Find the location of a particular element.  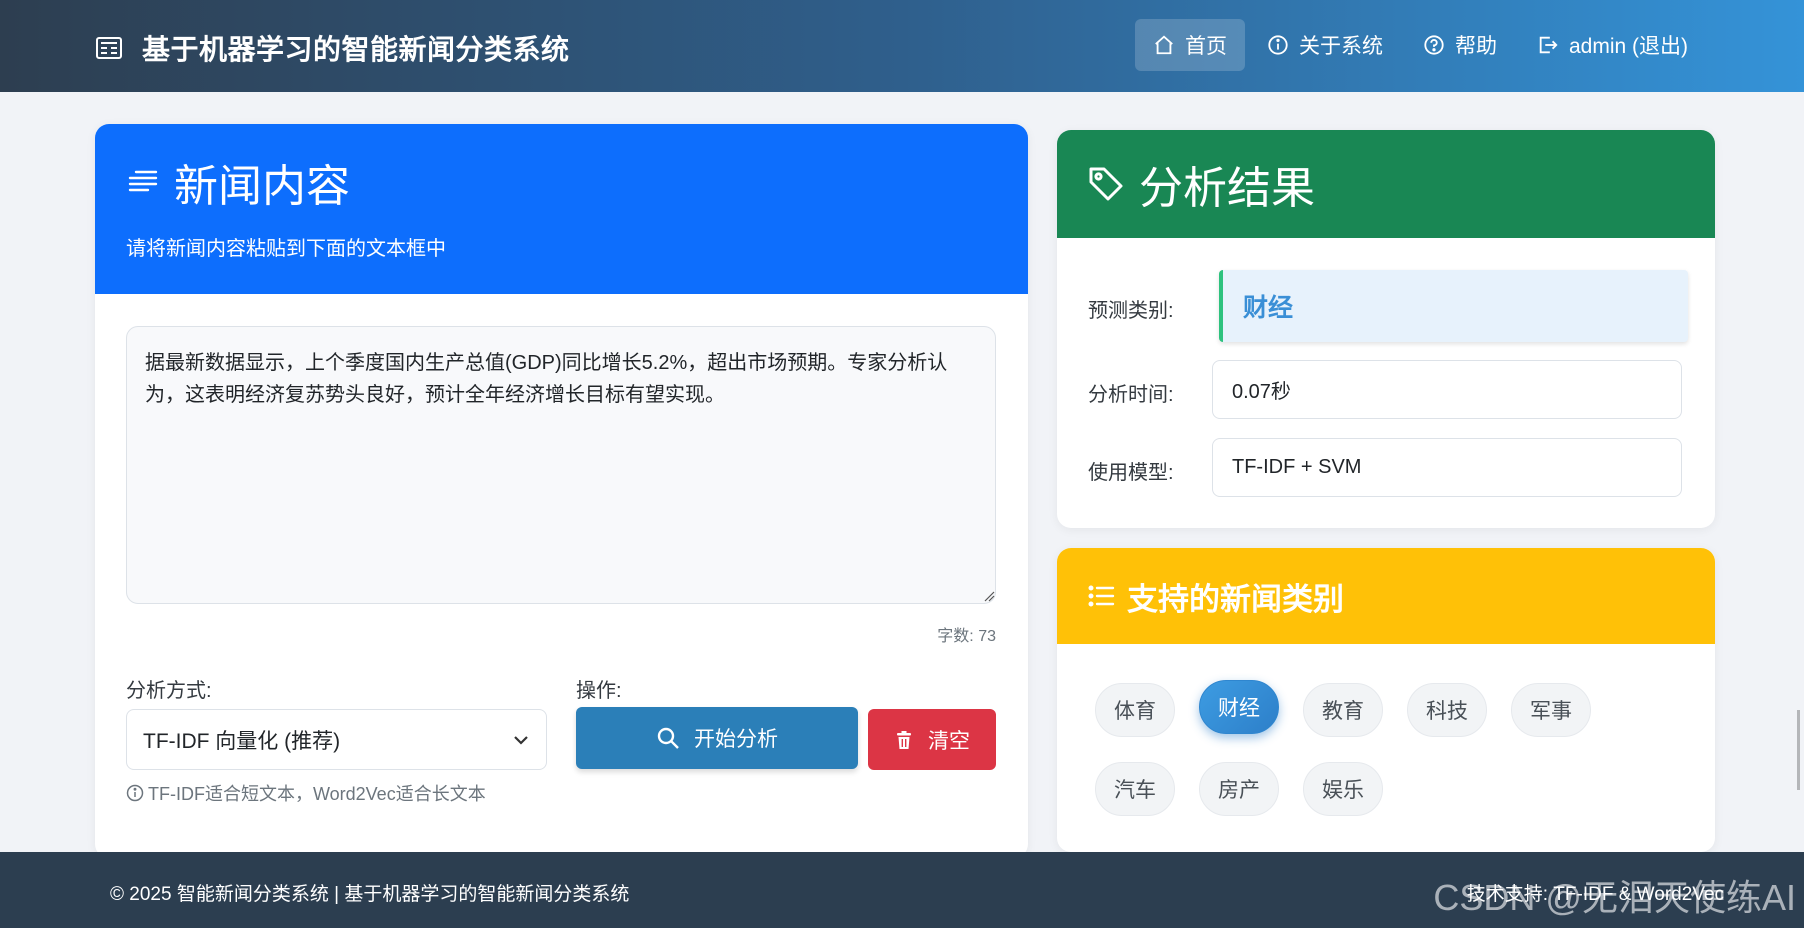

analyze-button: 开始分析 is located at coordinates (717, 738).